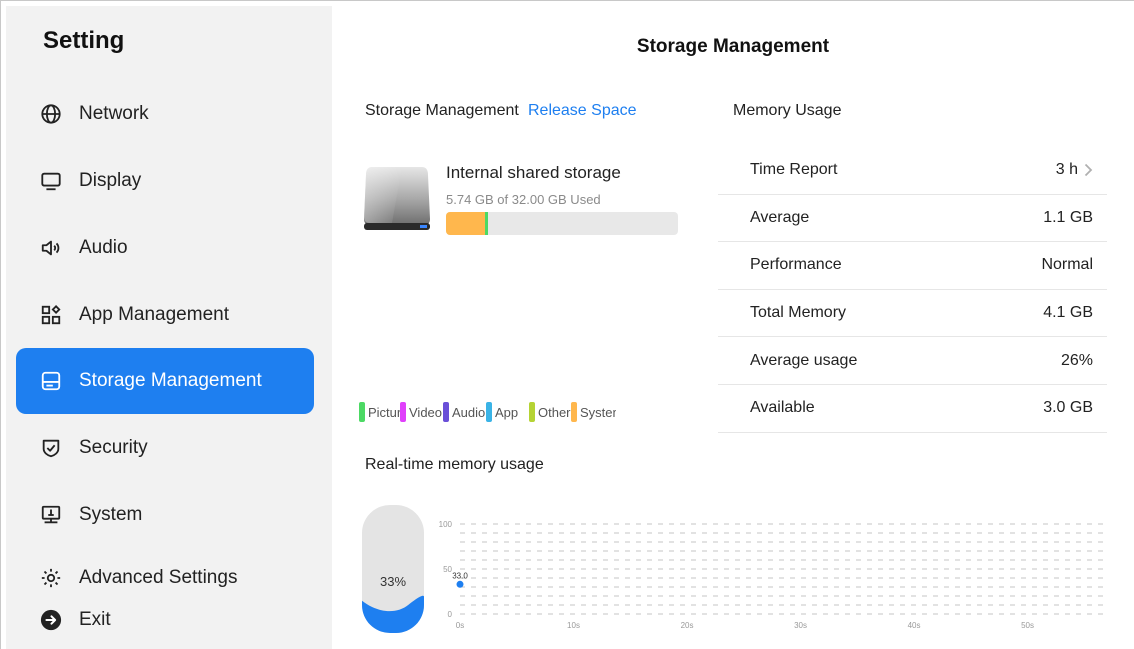 Image resolution: width=1134 pixels, height=649 pixels. Describe the element at coordinates (465, 223) in the screenshot. I see `storage-bar-system-segment` at that location.